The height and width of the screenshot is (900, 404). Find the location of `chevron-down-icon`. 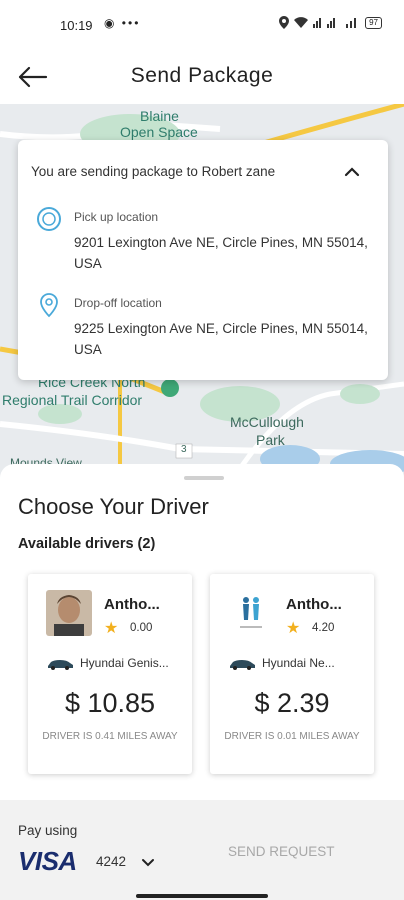

chevron-down-icon is located at coordinates (148, 863).